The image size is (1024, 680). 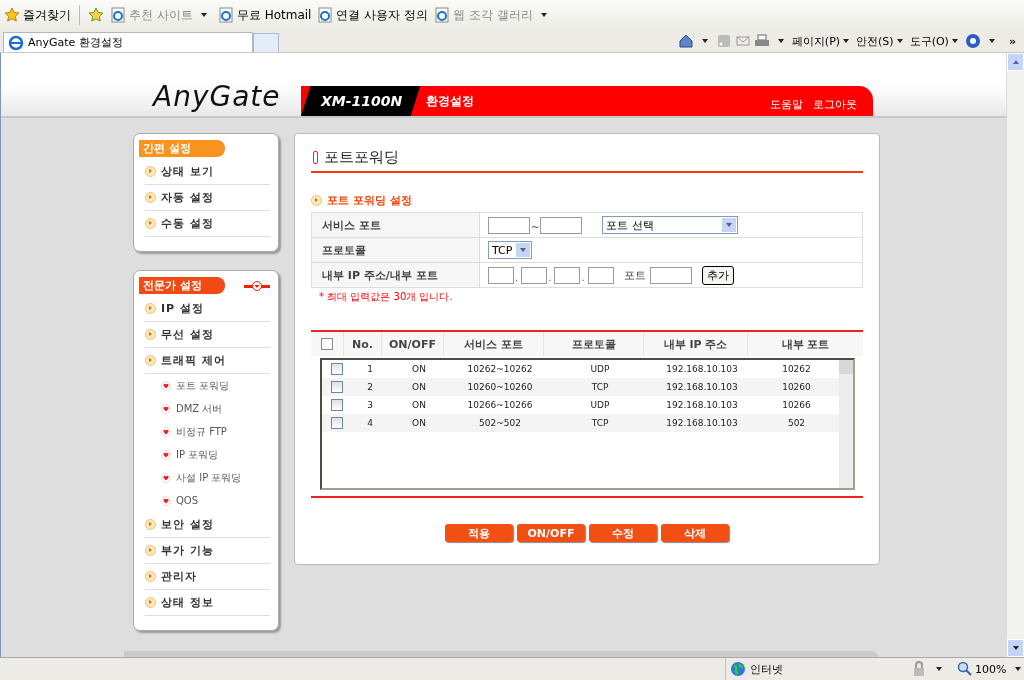 I want to click on star-icon, so click(x=12, y=15).